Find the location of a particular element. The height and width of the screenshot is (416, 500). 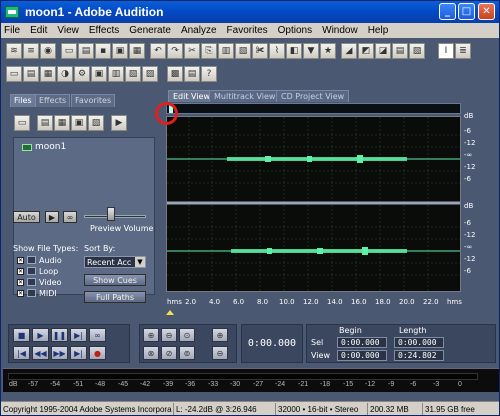

marquee-icon: ◩ is located at coordinates (366, 51).